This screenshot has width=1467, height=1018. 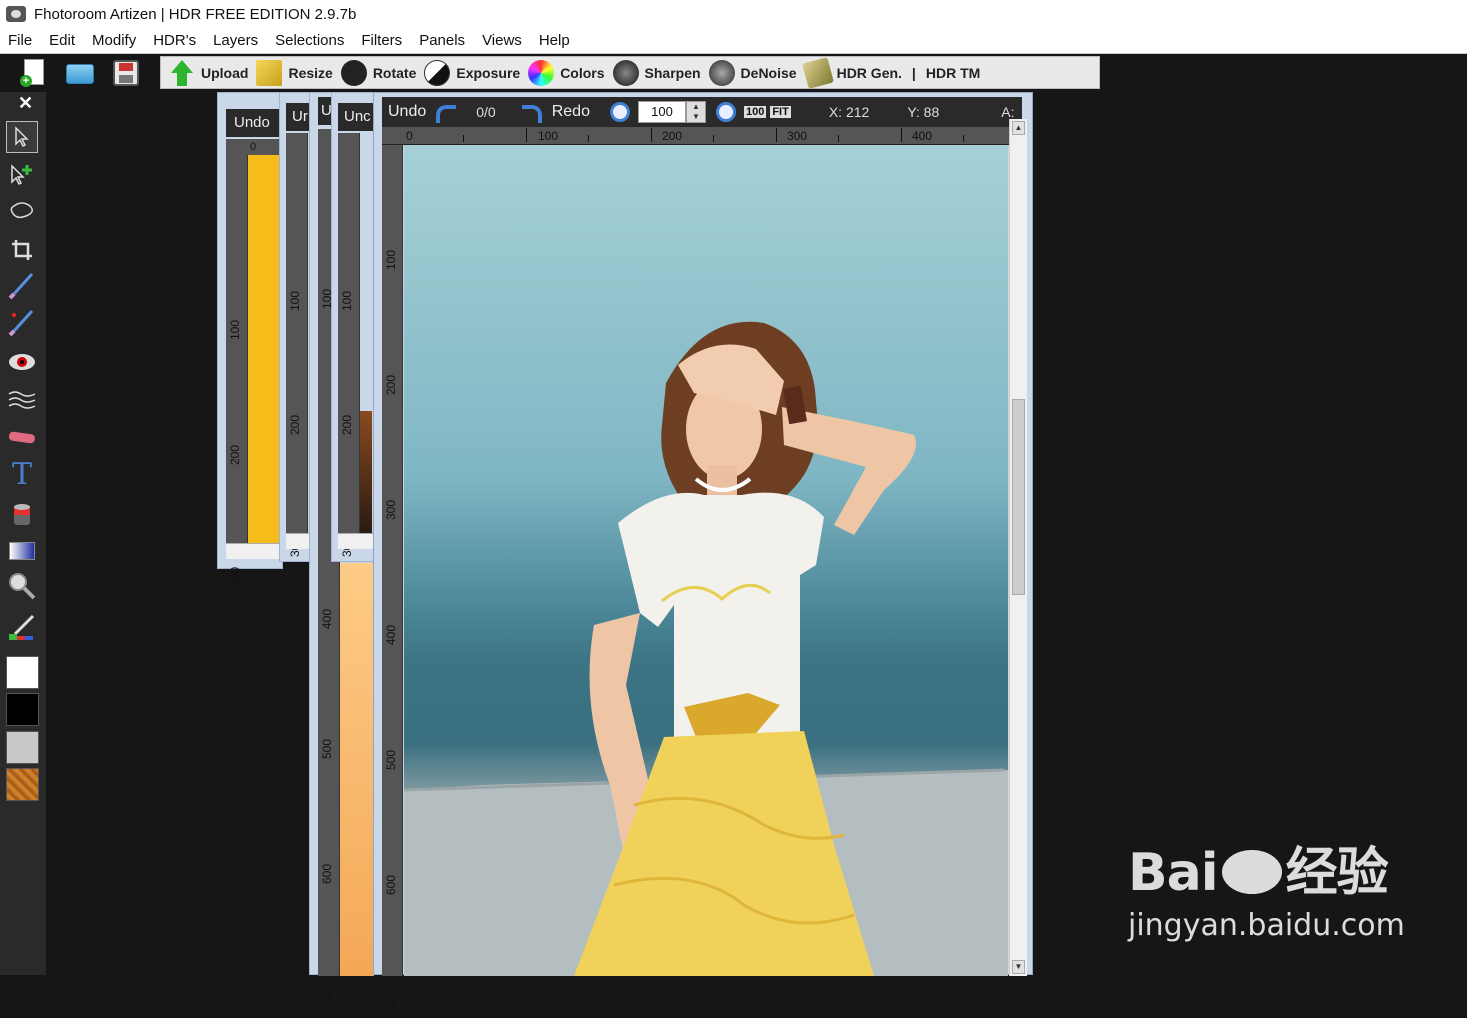 I want to click on text-tool-icon: T, so click(x=22, y=474).